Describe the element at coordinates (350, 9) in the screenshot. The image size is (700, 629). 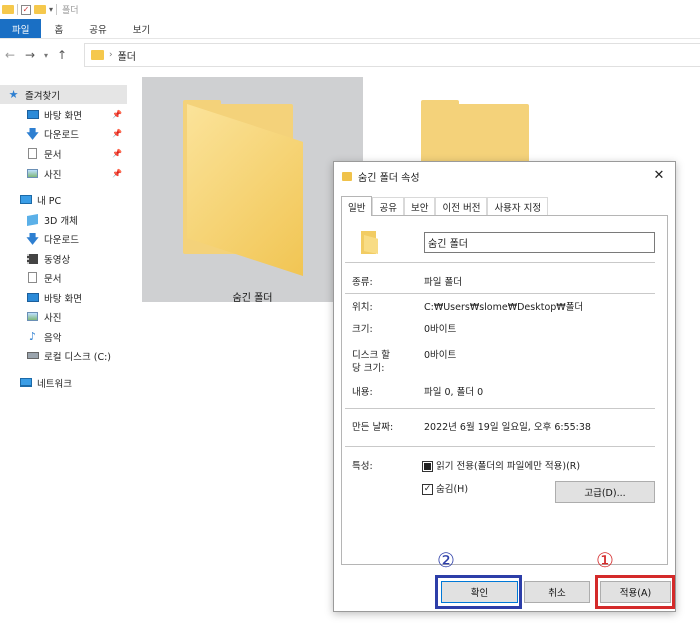
I see `title-bar: ✓ ▾ 폴더` at that location.